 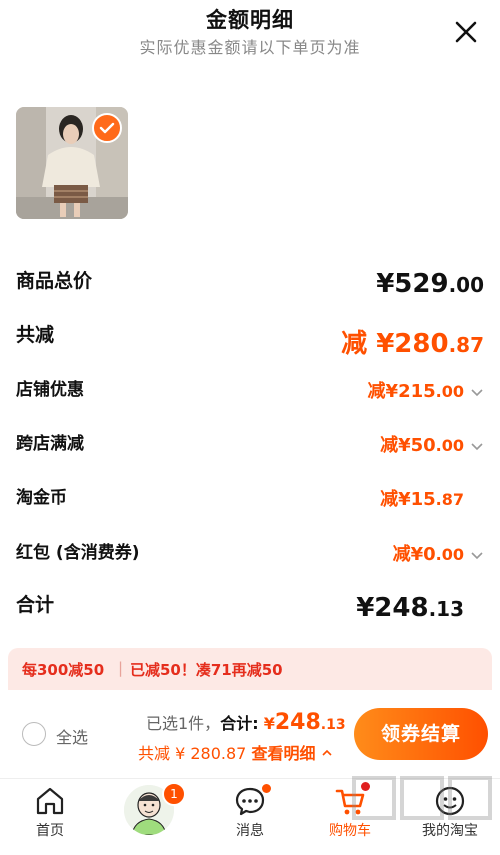 I want to click on shop-discount-value: 减¥215.00, so click(x=426, y=390).